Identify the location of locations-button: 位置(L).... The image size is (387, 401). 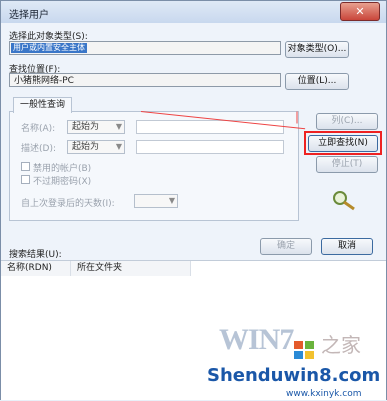
(317, 81).